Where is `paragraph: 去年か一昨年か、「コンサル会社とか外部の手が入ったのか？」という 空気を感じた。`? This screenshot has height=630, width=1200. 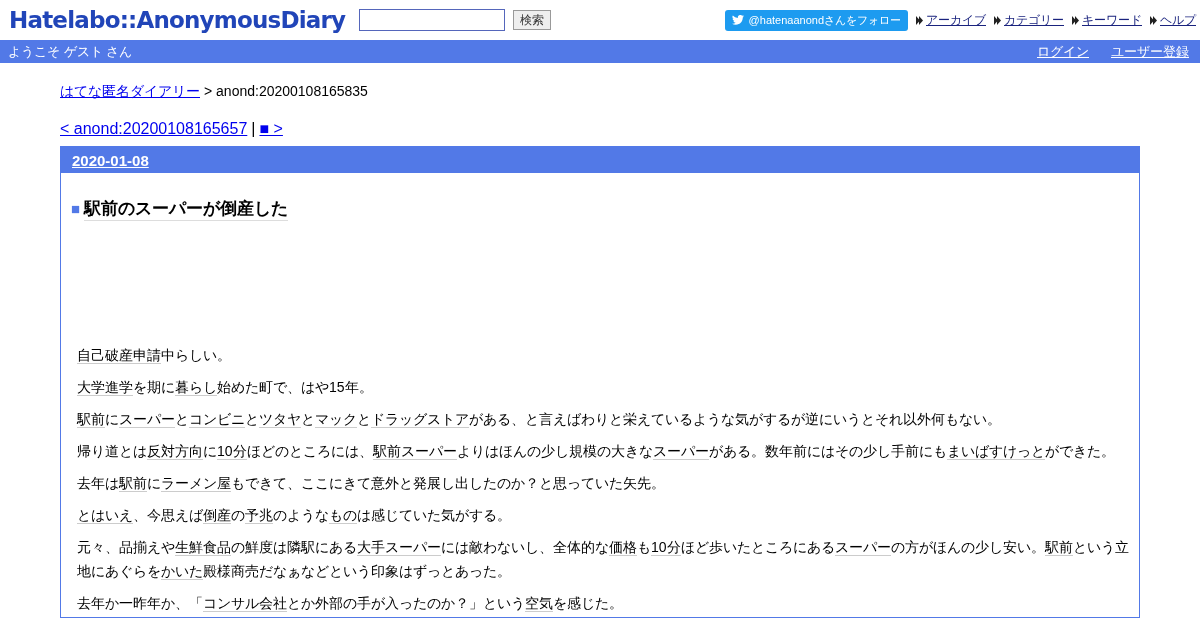
paragraph: 去年か一昨年か、「コンサル会社とか外部の手が入ったのか？」という 空気を感じた。 is located at coordinates (350, 604).